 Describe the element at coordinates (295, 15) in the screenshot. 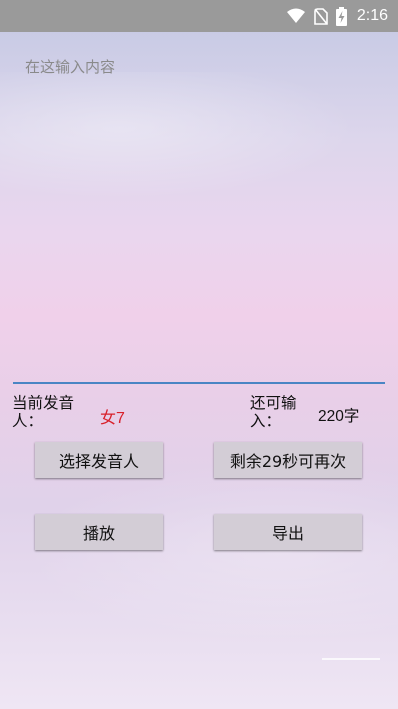

I see `wifi-icon` at that location.